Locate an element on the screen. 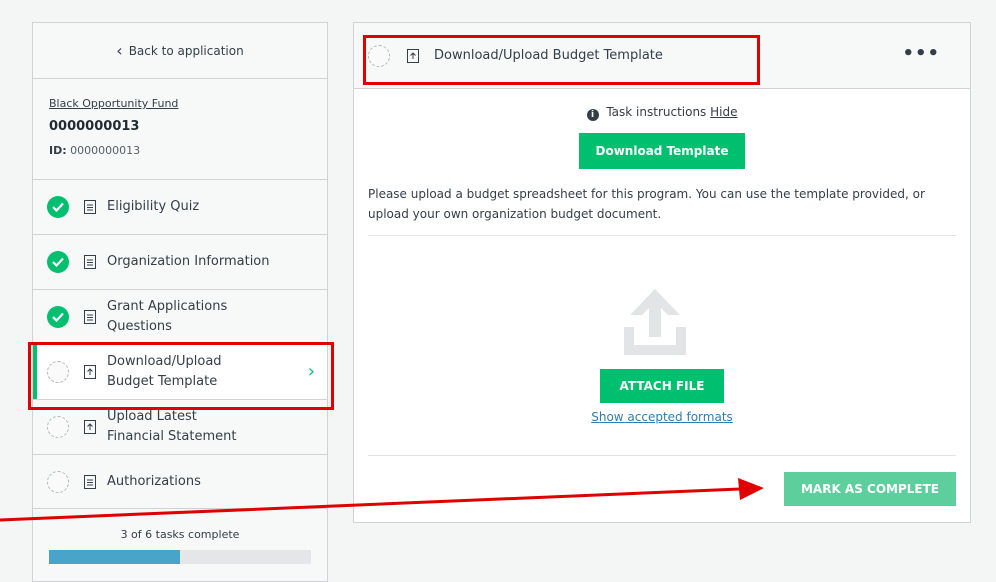 The height and width of the screenshot is (582, 996). task-title: Download/Upload Budget Template is located at coordinates (548, 55).